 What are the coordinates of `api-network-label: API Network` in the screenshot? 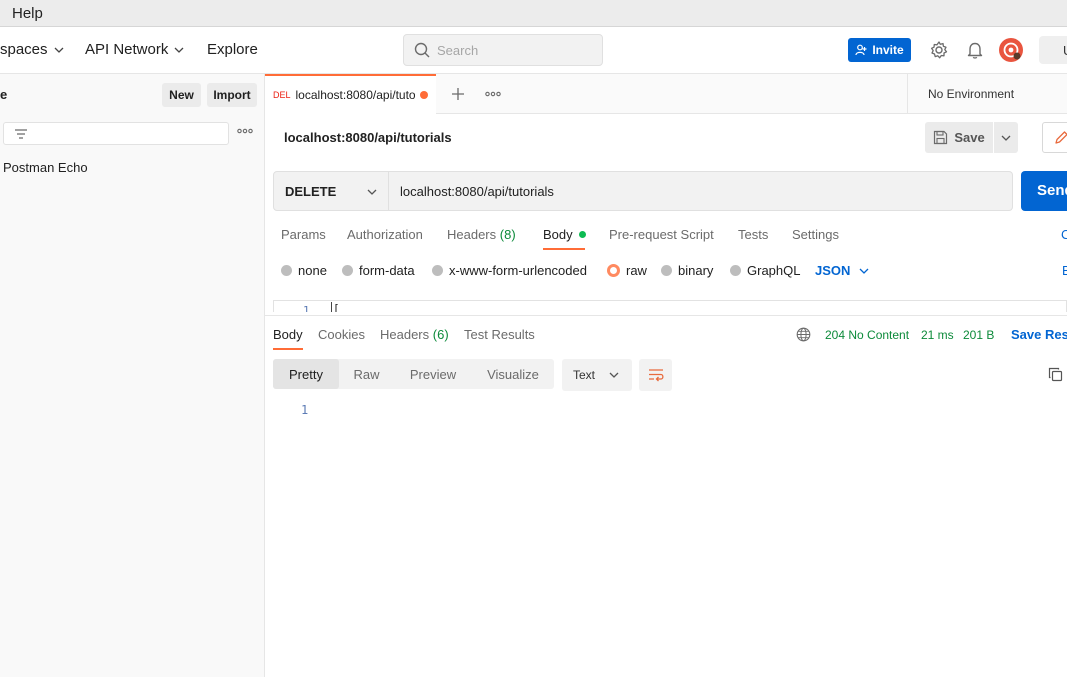 It's located at (127, 49).